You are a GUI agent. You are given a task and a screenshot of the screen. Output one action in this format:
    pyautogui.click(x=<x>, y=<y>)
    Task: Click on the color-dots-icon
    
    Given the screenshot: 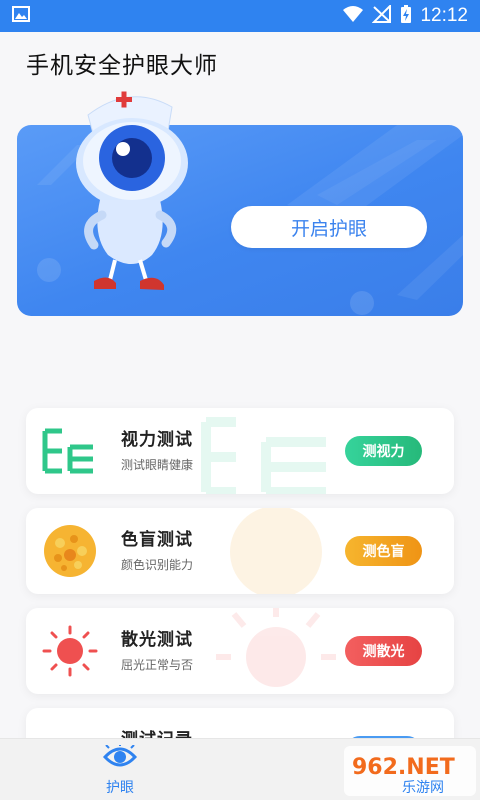 What is the action you would take?
    pyautogui.click(x=70, y=551)
    